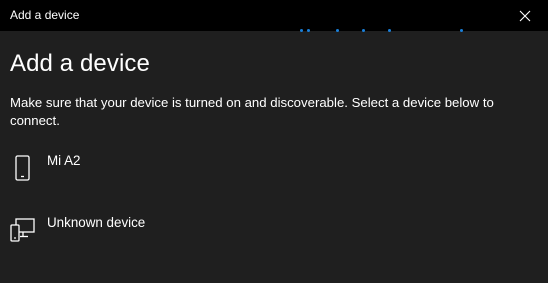 The height and width of the screenshot is (283, 548). What do you see at coordinates (22, 168) in the screenshot?
I see `phone-icon` at bounding box center [22, 168].